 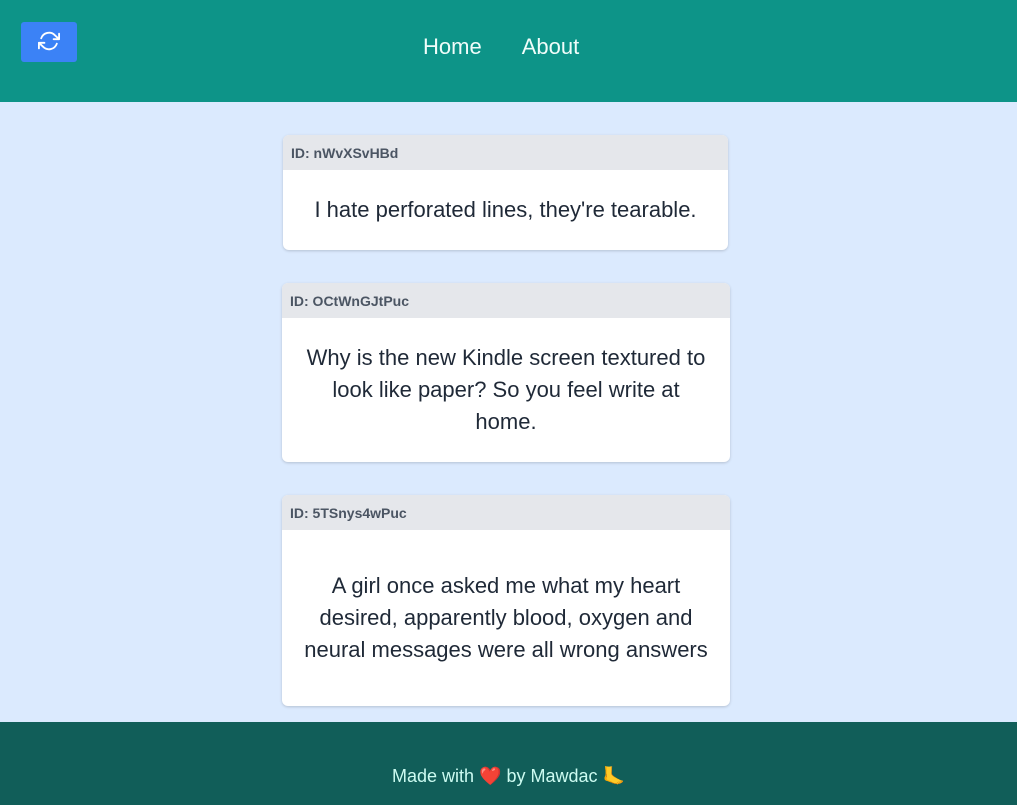 What do you see at coordinates (613, 776) in the screenshot?
I see `foot-icon: 🦶` at bounding box center [613, 776].